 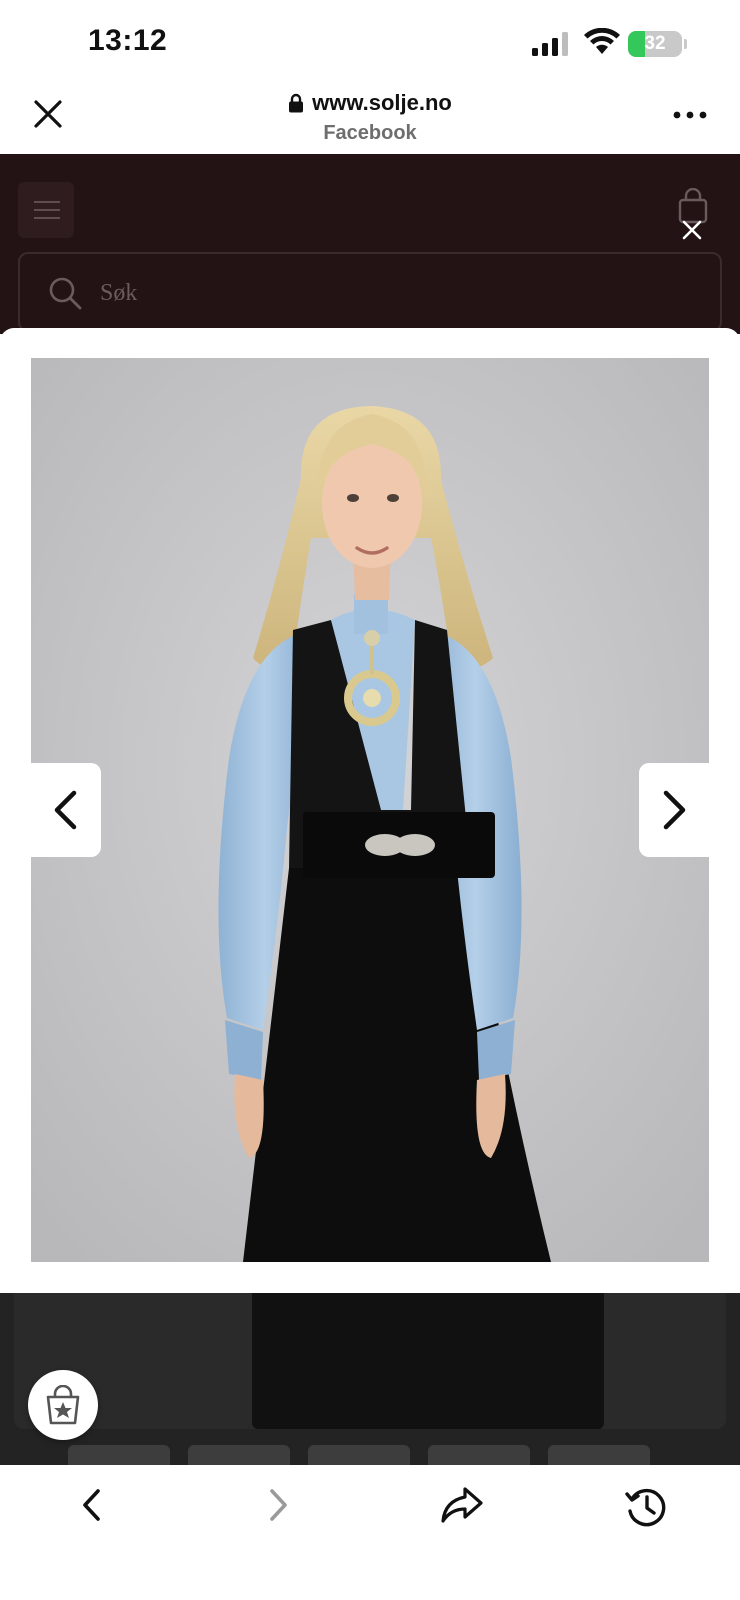 I want to click on next-image-button, so click(x=674, y=810).